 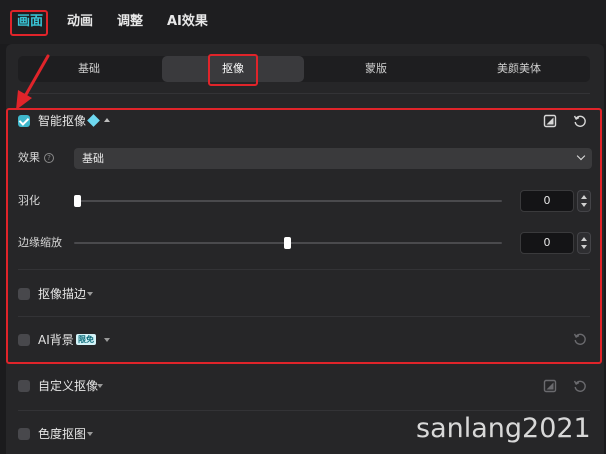 I want to click on feather-stepper, so click(x=584, y=201).